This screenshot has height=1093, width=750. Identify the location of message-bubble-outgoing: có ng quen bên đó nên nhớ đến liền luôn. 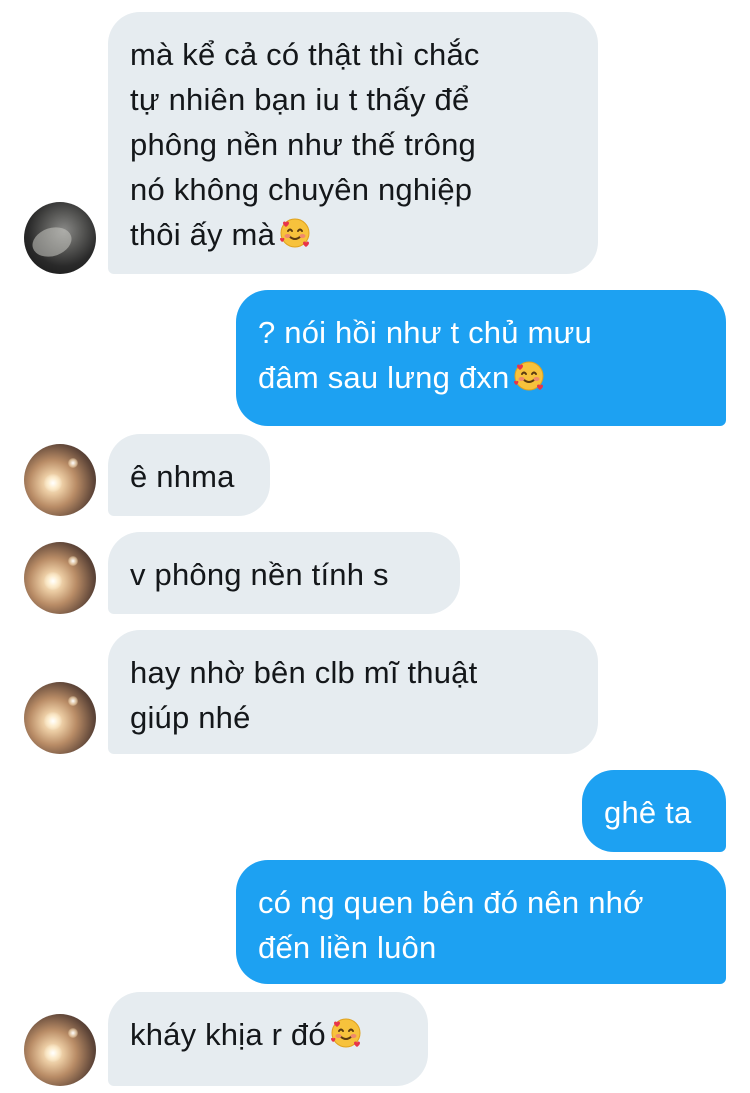
(481, 922).